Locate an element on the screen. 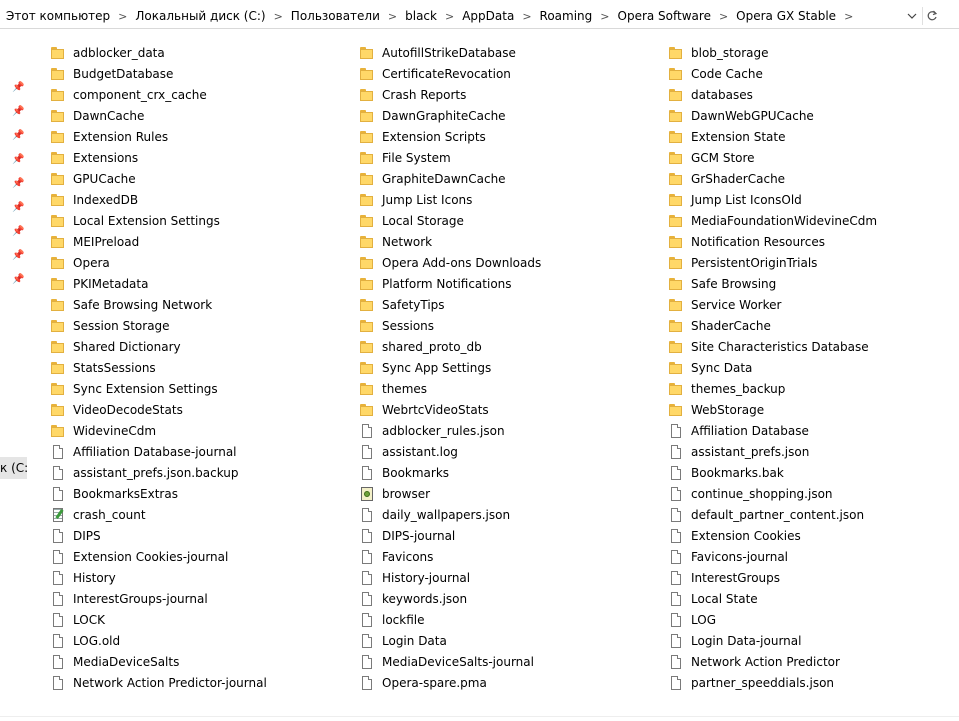 The height and width of the screenshot is (721, 959). folder-item: File System is located at coordinates (503, 157).